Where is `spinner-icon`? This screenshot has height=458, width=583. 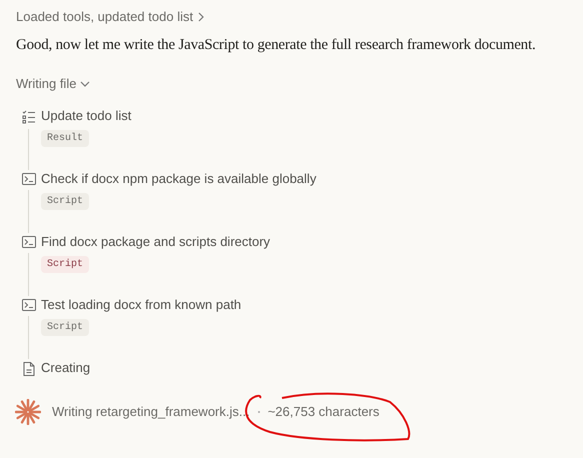 spinner-icon is located at coordinates (28, 412).